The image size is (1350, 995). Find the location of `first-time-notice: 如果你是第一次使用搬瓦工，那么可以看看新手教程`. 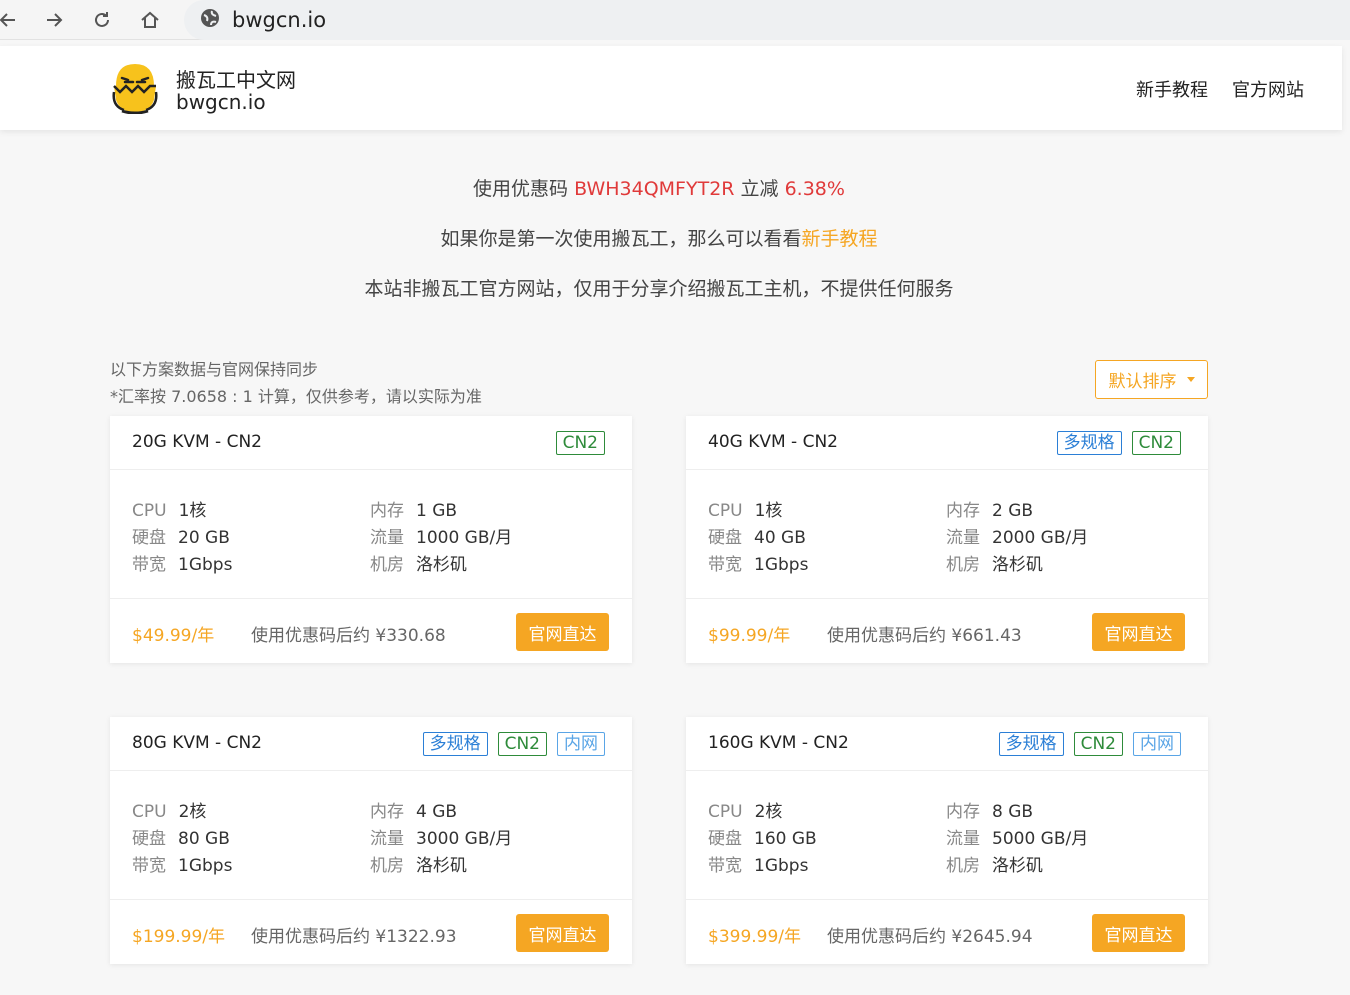

first-time-notice: 如果你是第一次使用搬瓦工，那么可以看看新手教程 is located at coordinates (659, 237).